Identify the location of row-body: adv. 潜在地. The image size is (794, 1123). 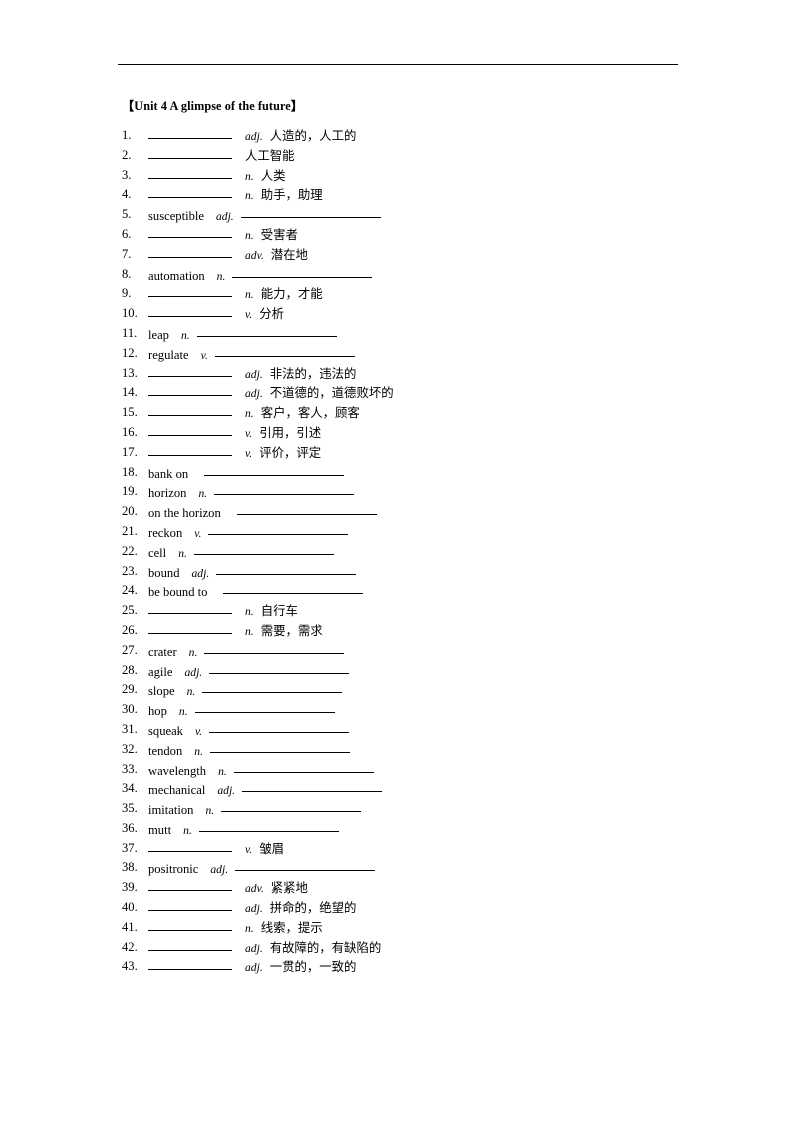
(228, 256).